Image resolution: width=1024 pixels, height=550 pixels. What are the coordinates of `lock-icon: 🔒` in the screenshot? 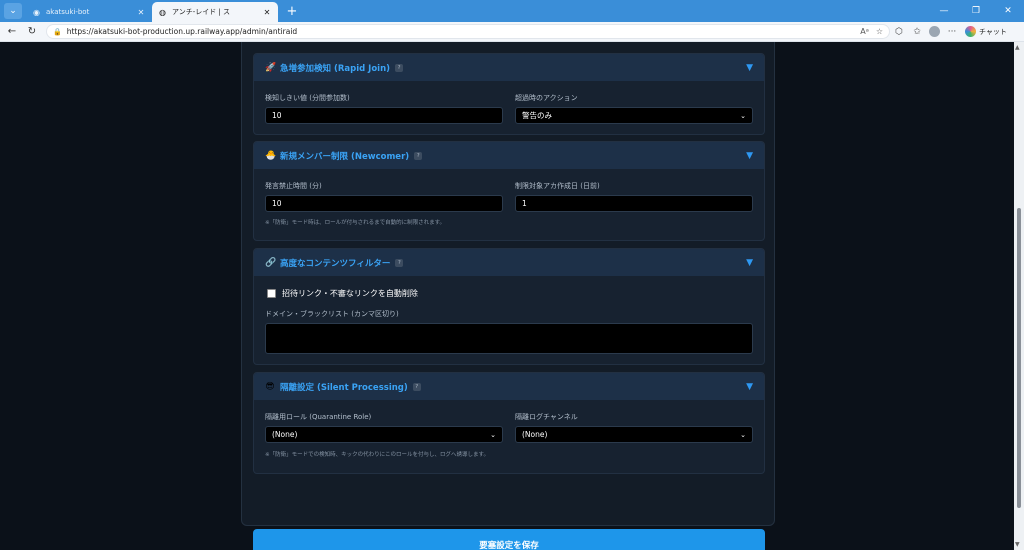 It's located at (57, 32).